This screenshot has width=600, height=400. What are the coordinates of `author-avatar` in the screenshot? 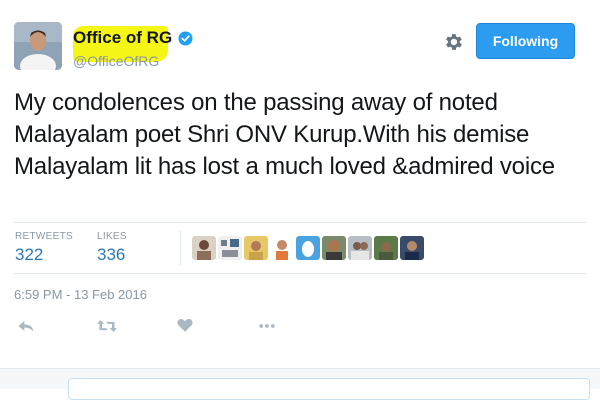 It's located at (38, 46).